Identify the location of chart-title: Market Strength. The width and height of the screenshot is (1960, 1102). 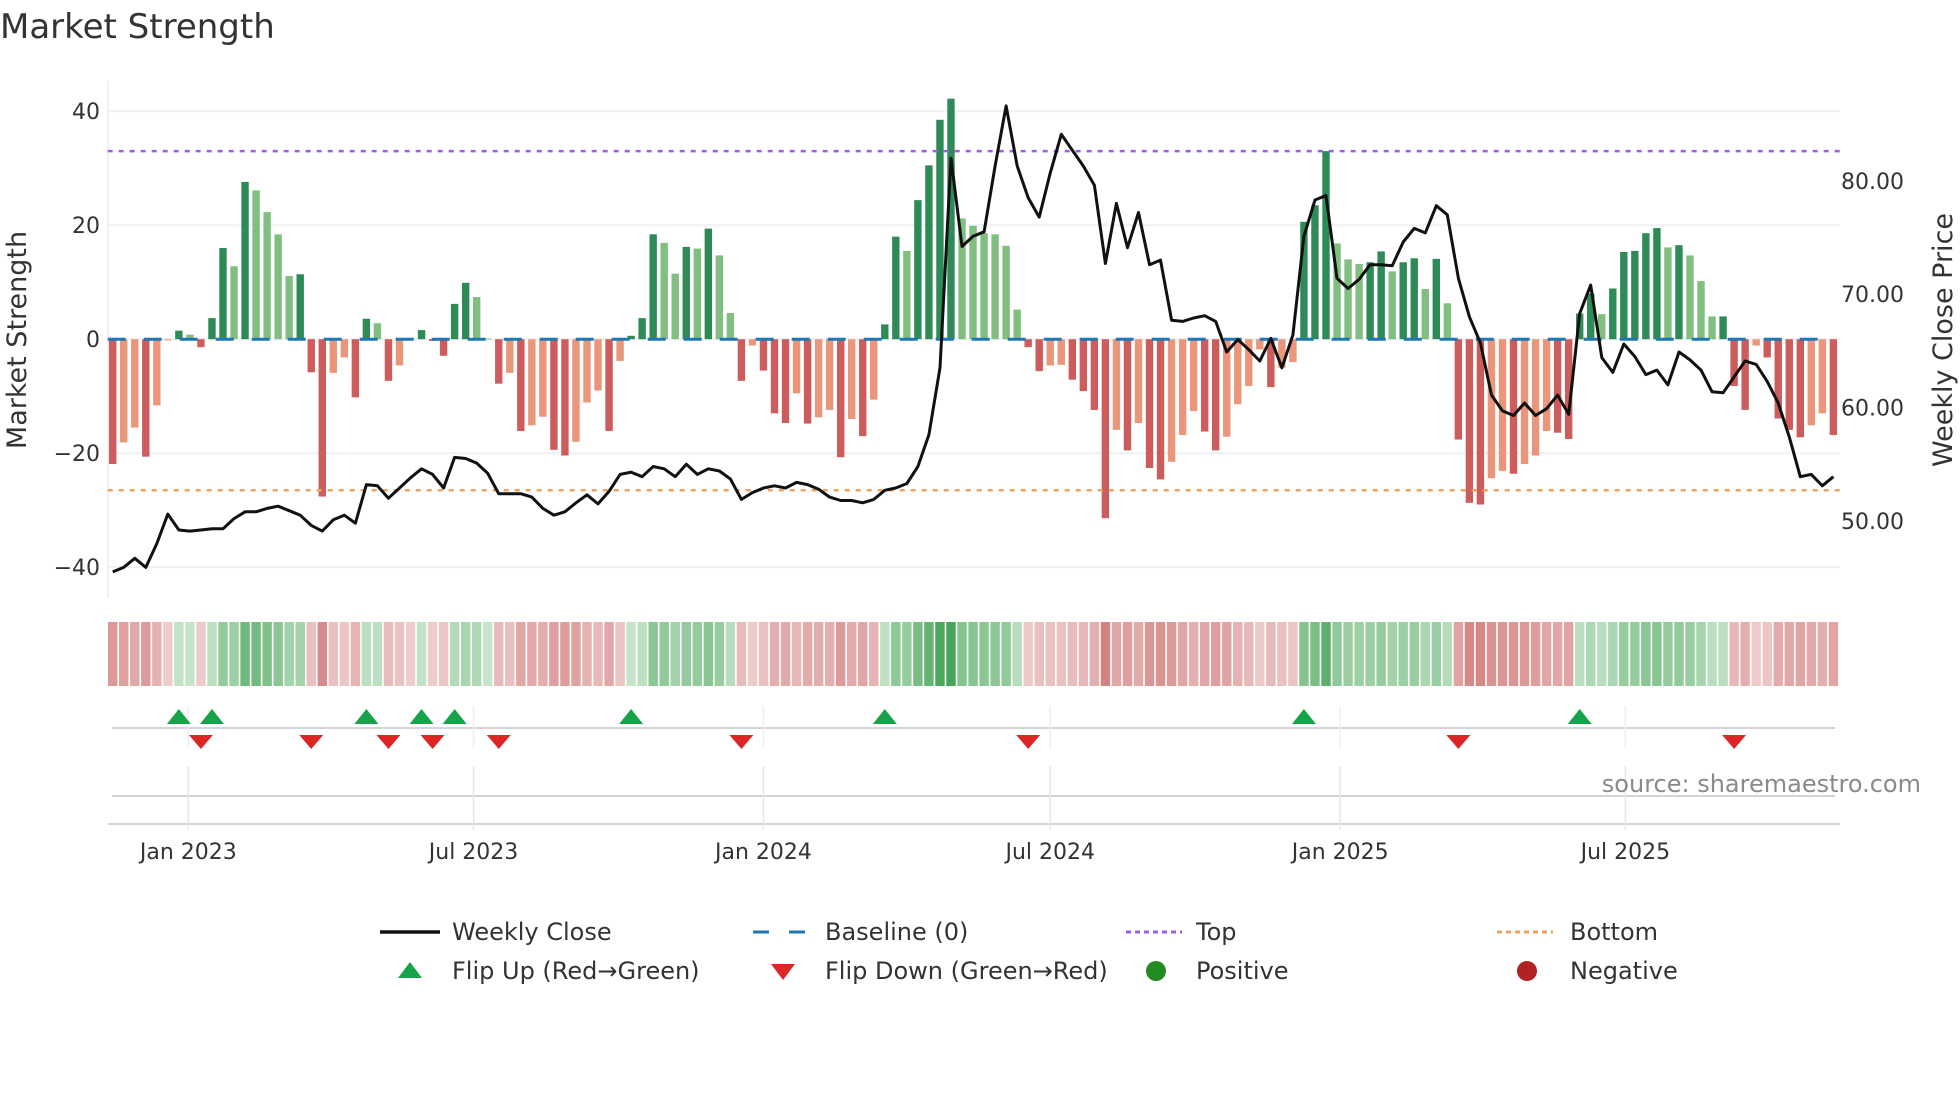
(137, 27).